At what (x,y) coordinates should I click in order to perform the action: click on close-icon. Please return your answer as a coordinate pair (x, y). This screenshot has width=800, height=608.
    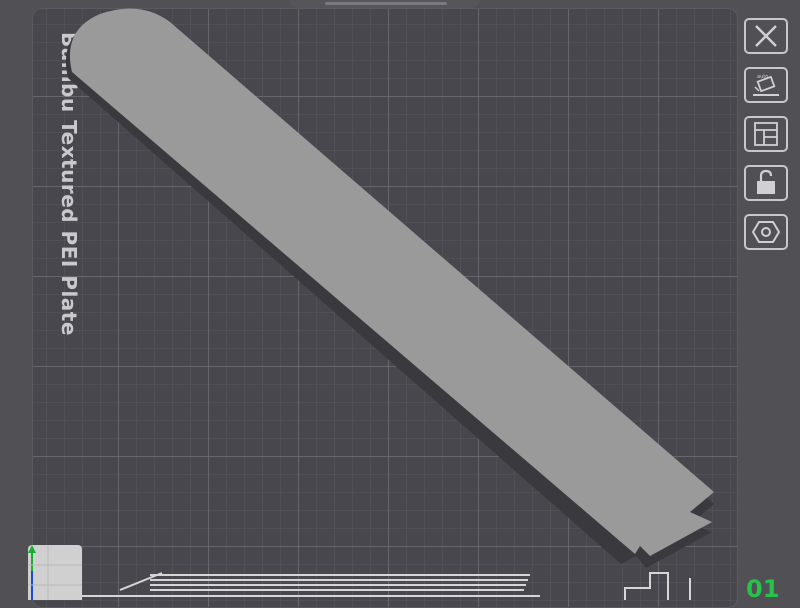
    Looking at the image, I should click on (766, 36).